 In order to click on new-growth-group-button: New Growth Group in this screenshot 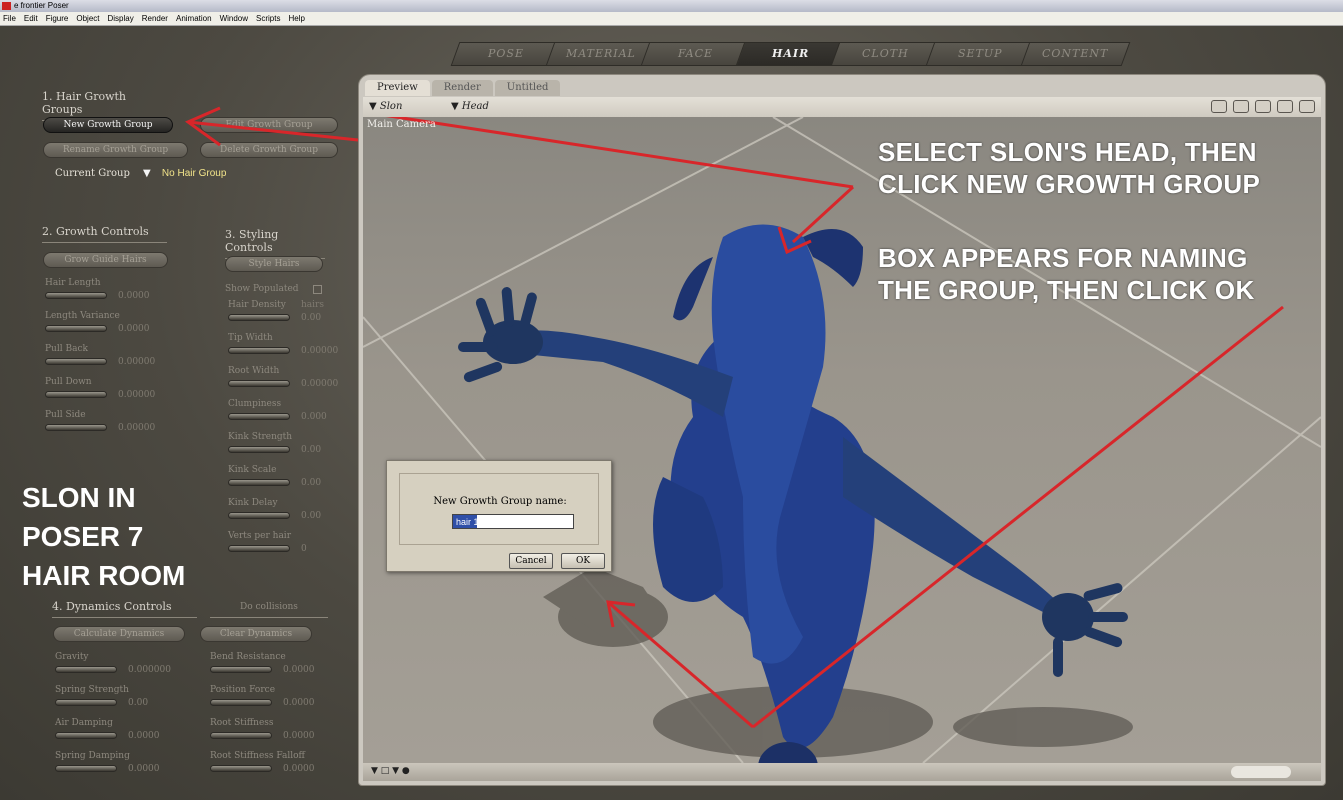, I will do `click(108, 125)`.